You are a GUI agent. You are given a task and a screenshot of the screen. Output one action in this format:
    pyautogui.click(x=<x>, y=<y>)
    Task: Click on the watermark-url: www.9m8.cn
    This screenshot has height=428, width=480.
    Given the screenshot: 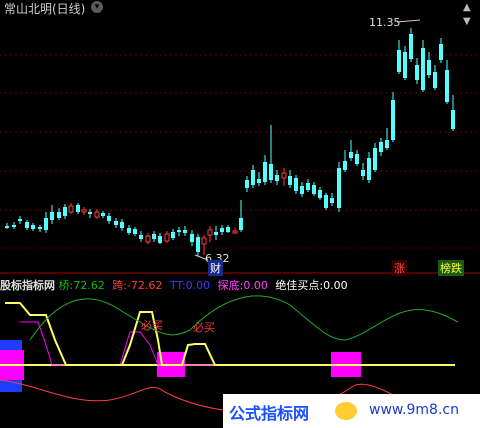 What is the action you would take?
    pyautogui.click(x=414, y=410)
    